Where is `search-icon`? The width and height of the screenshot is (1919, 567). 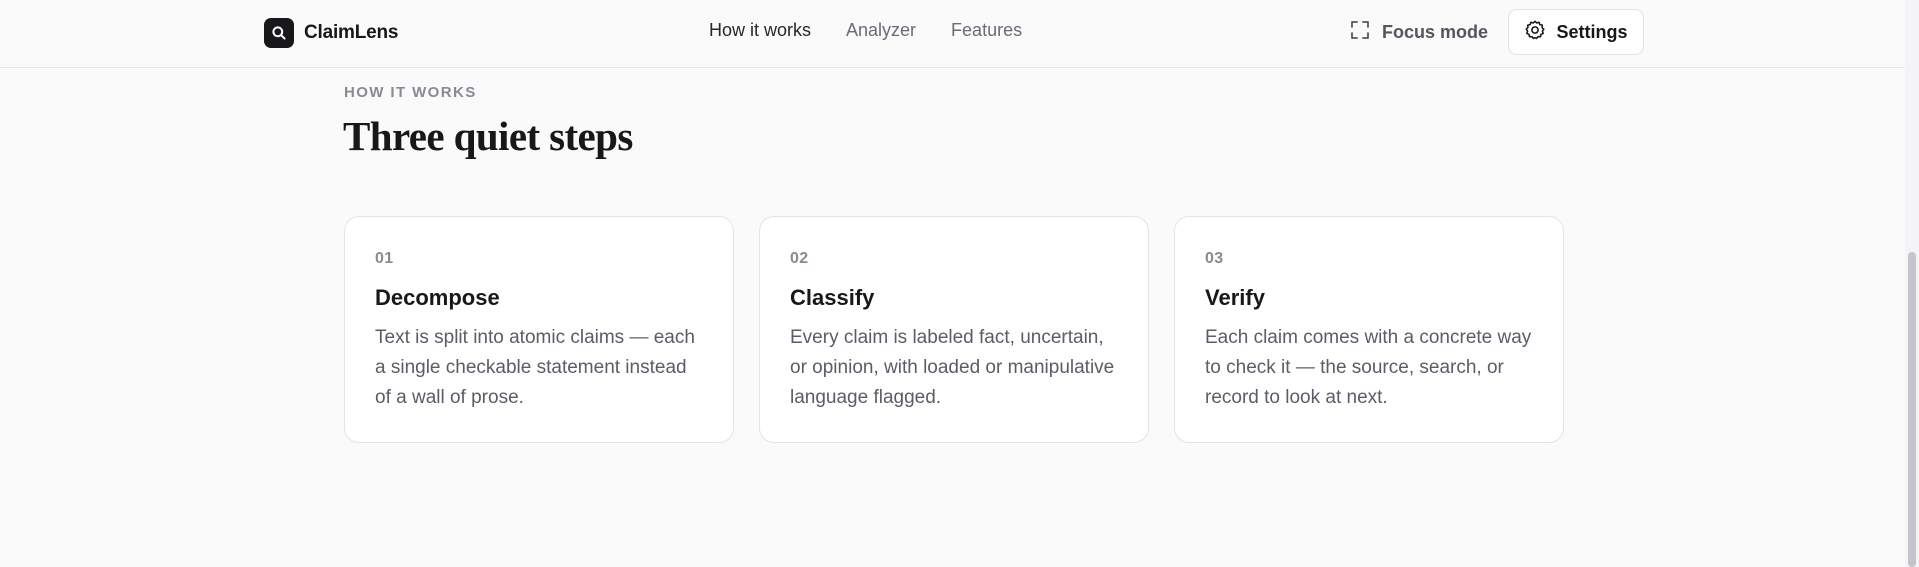
search-icon is located at coordinates (279, 33).